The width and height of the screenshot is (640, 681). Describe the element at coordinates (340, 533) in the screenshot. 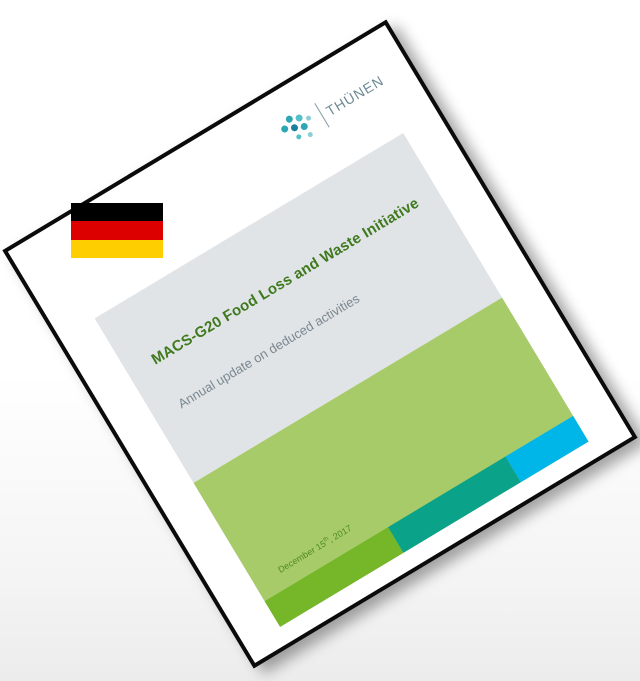

I see `date-suffix: , 2017` at that location.